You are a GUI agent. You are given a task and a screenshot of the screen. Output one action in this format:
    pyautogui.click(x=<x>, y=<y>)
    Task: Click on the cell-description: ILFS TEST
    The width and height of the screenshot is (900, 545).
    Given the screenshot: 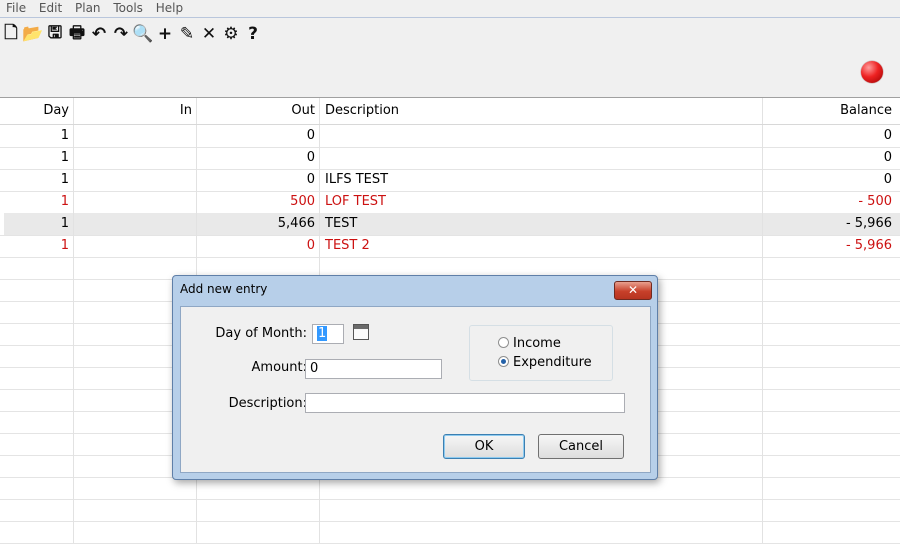 What is the action you would take?
    pyautogui.click(x=541, y=180)
    